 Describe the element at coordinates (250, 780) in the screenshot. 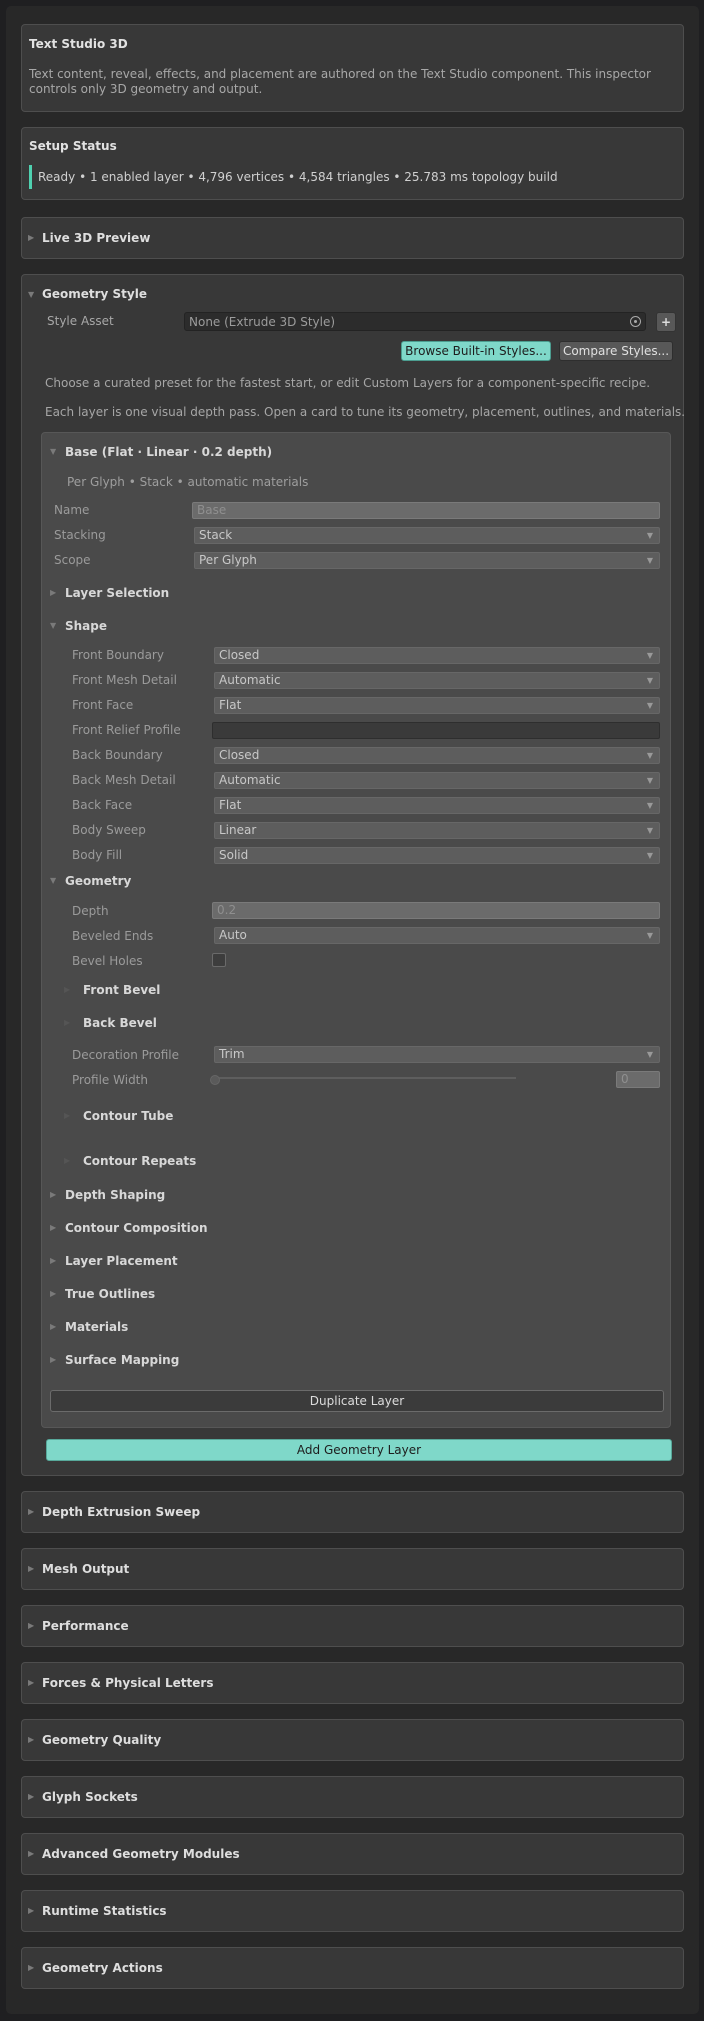

I see `back-mesh-detail-value: Automatic` at that location.